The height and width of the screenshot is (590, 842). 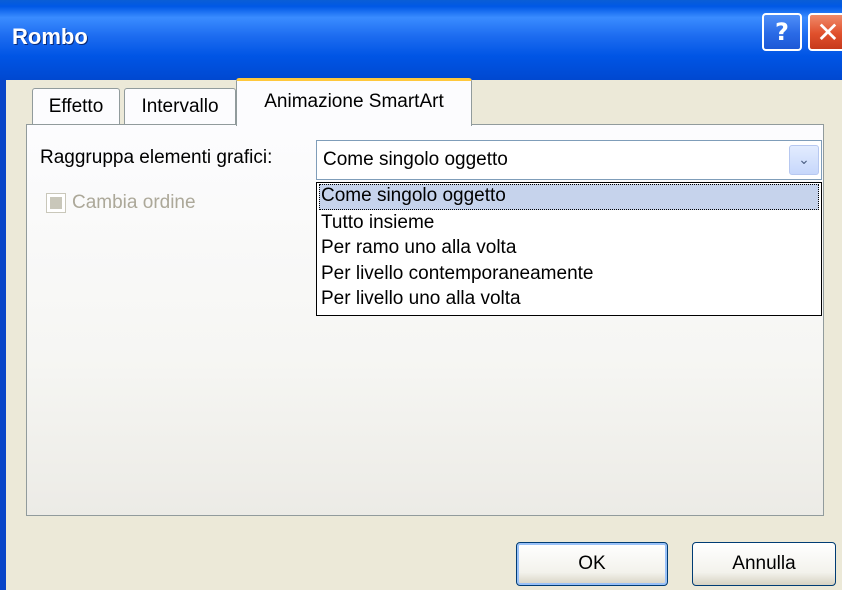 What do you see at coordinates (134, 202) in the screenshot?
I see `checkbox-label: Cambia ordine` at bounding box center [134, 202].